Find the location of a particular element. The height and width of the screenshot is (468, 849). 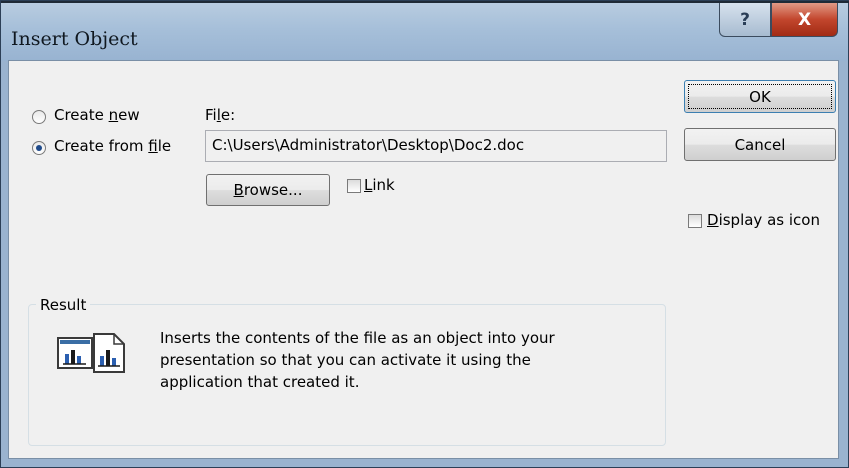

close-button: X is located at coordinates (804, 20).